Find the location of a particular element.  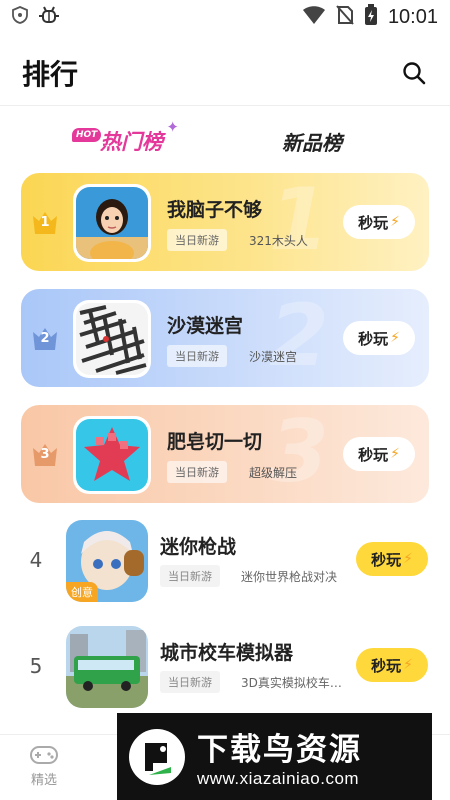

tab-hot: HOT 热门榜 ✦ is located at coordinates (125, 137).